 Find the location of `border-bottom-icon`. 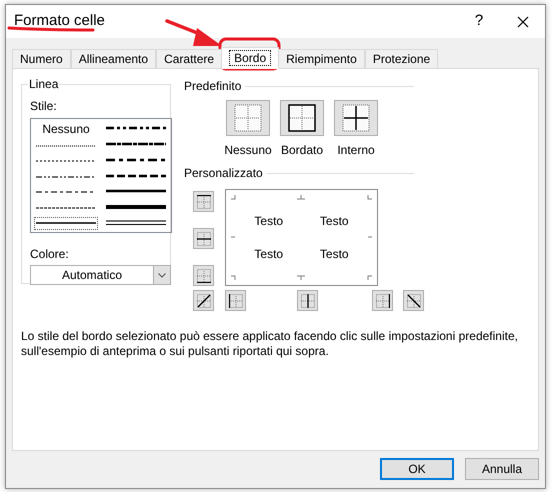

border-bottom-icon is located at coordinates (203, 275).